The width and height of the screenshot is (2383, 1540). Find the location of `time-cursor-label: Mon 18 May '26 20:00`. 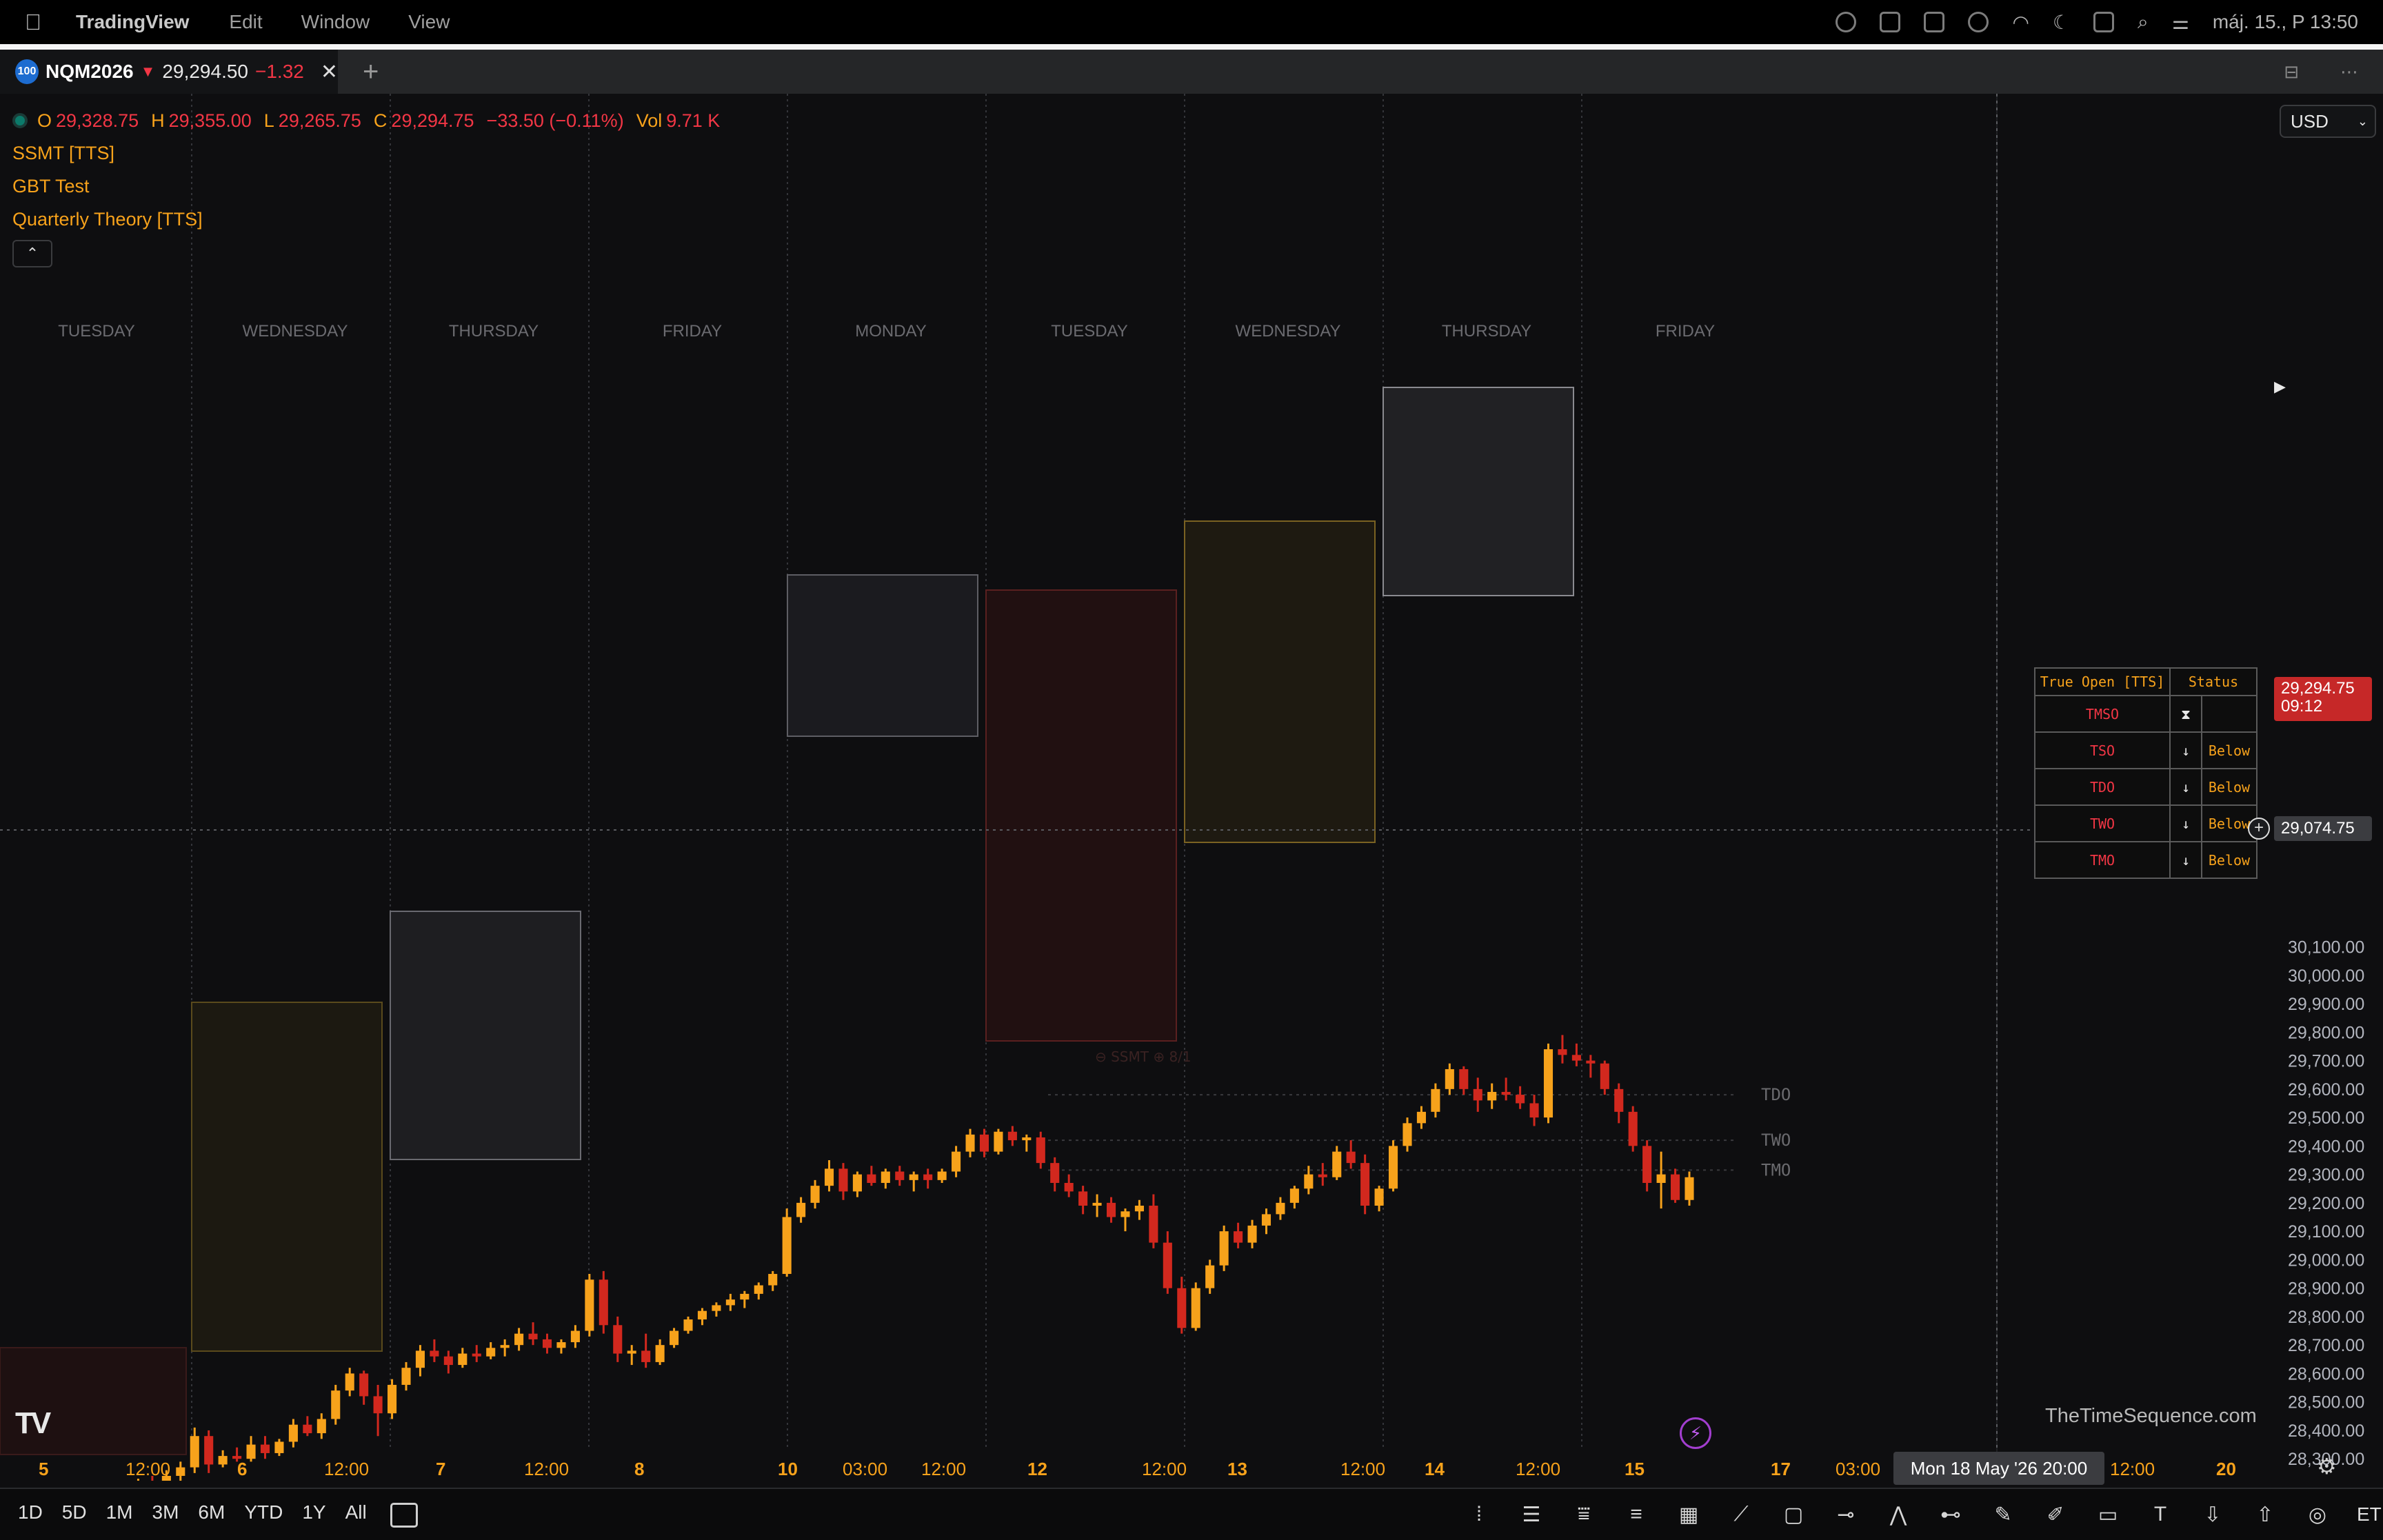

time-cursor-label: Mon 18 May '26 20:00 is located at coordinates (1998, 1469).